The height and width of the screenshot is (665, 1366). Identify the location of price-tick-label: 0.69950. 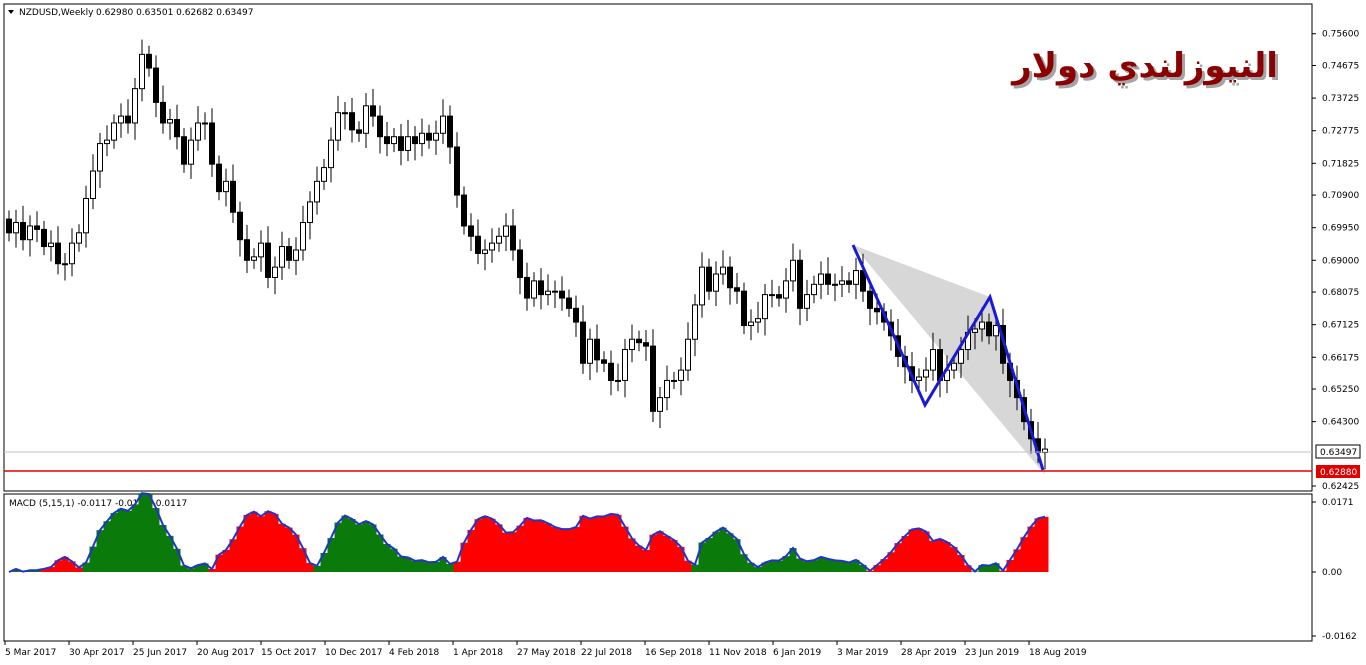
(1340, 229).